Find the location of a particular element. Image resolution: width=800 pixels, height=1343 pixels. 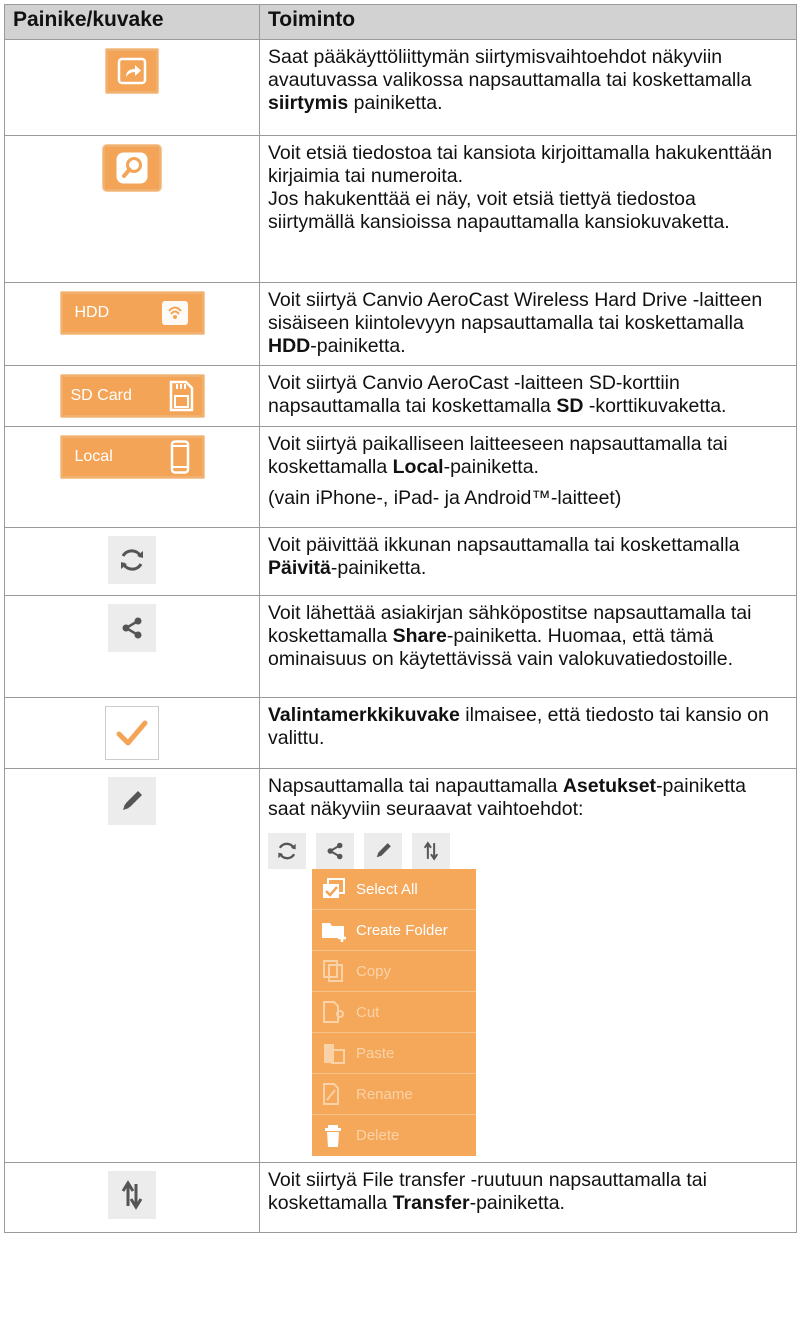

sd-card-button: SD Card is located at coordinates (132, 396).